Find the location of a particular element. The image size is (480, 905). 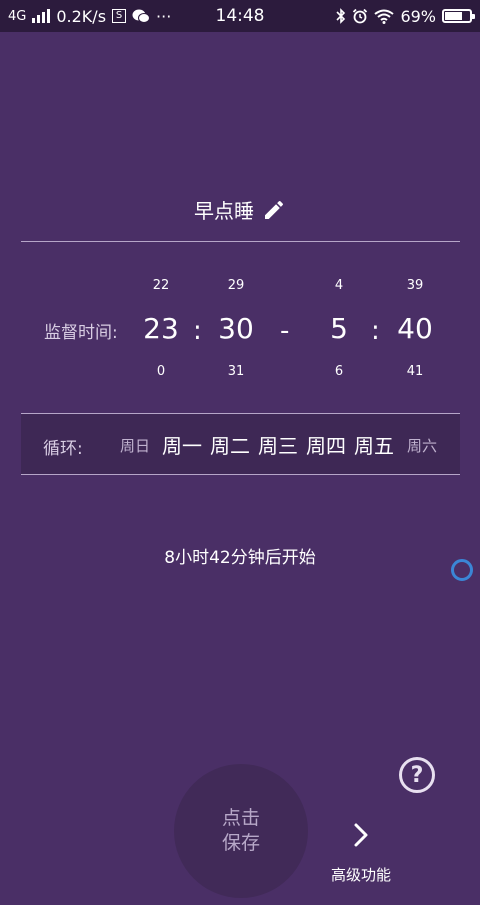

end-hour-prev: 4 is located at coordinates (339, 285).